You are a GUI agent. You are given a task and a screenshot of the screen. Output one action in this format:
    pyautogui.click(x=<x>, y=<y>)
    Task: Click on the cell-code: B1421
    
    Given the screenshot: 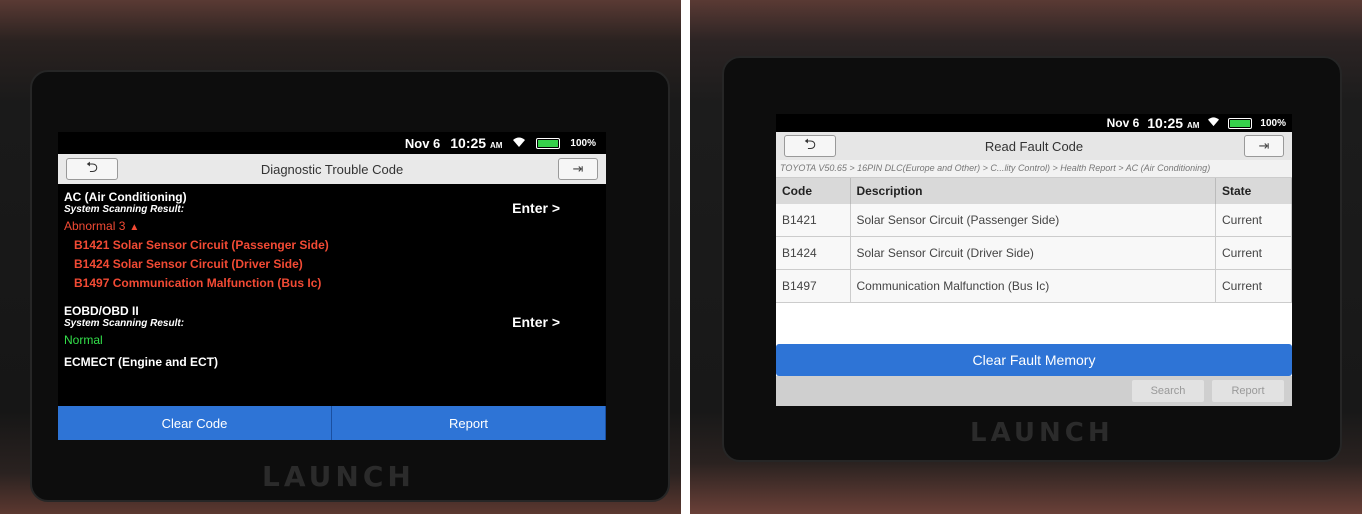 What is the action you would take?
    pyautogui.click(x=813, y=220)
    